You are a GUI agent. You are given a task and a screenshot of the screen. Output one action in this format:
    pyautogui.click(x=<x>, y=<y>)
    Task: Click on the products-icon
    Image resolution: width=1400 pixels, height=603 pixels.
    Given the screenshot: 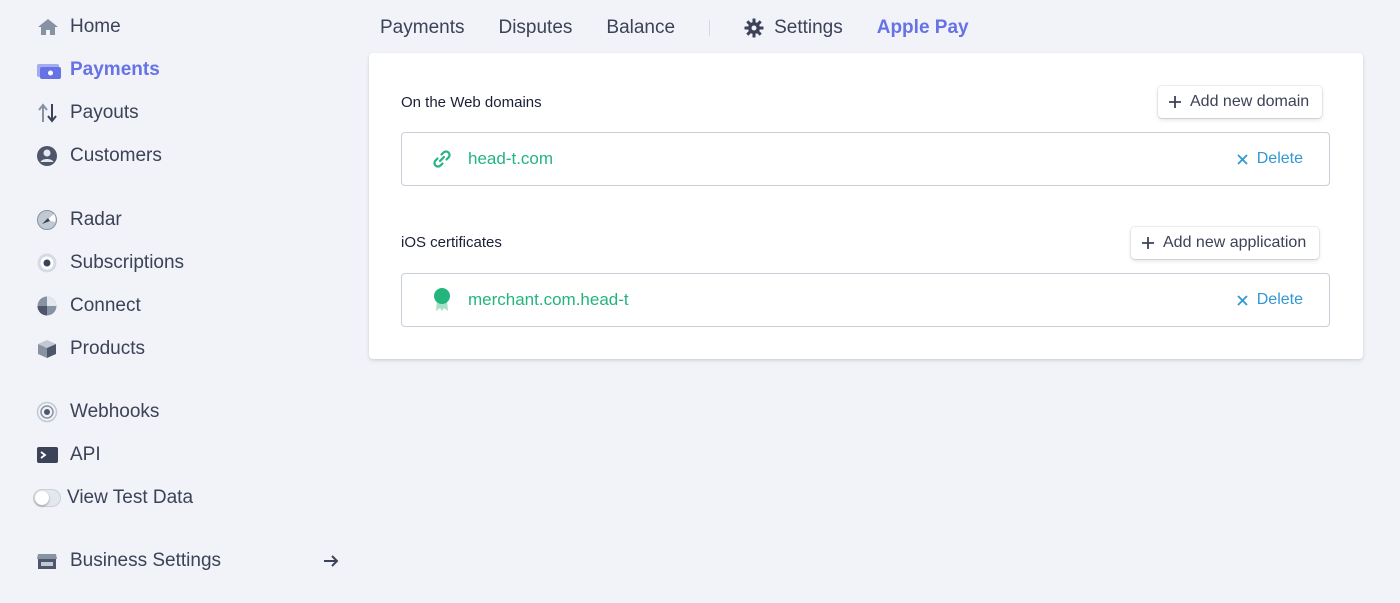 What is the action you would take?
    pyautogui.click(x=49, y=349)
    